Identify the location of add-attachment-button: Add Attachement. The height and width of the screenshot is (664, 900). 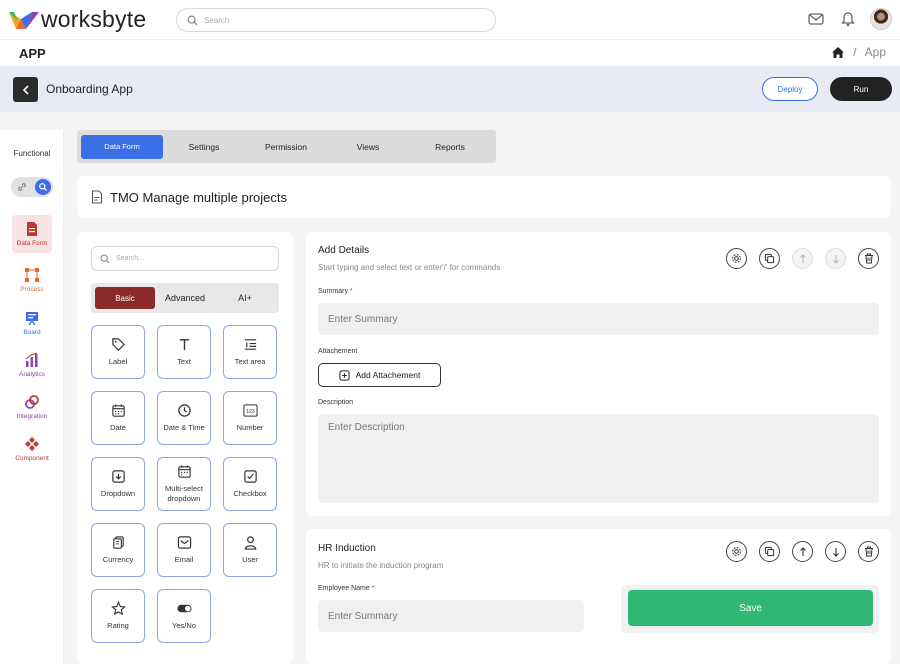
(379, 375).